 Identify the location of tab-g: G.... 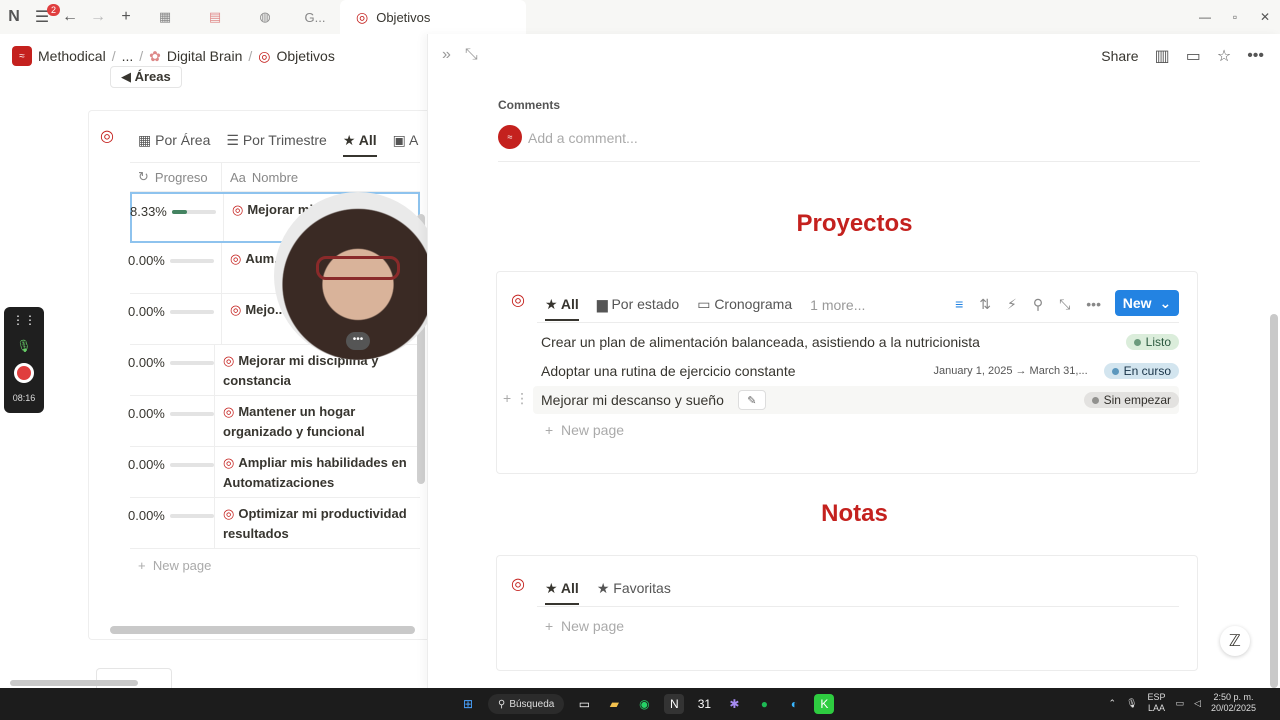
(315, 17).